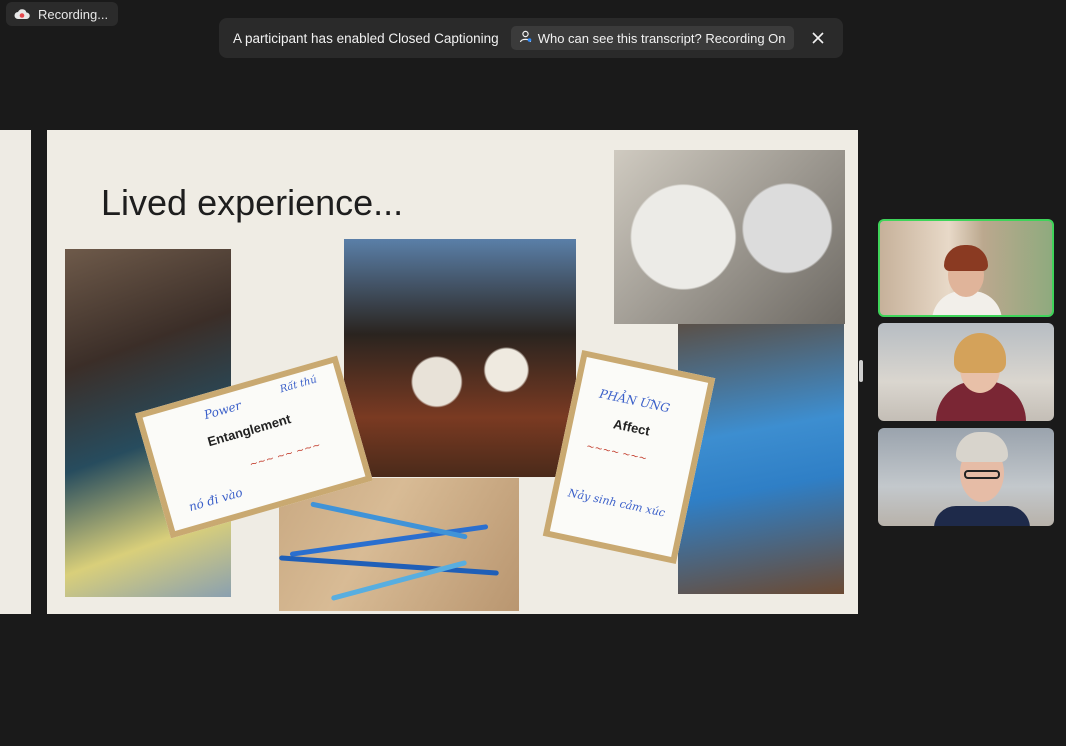 Image resolution: width=1066 pixels, height=746 pixels. What do you see at coordinates (222, 410) in the screenshot?
I see `paper1-word-power: Power` at bounding box center [222, 410].